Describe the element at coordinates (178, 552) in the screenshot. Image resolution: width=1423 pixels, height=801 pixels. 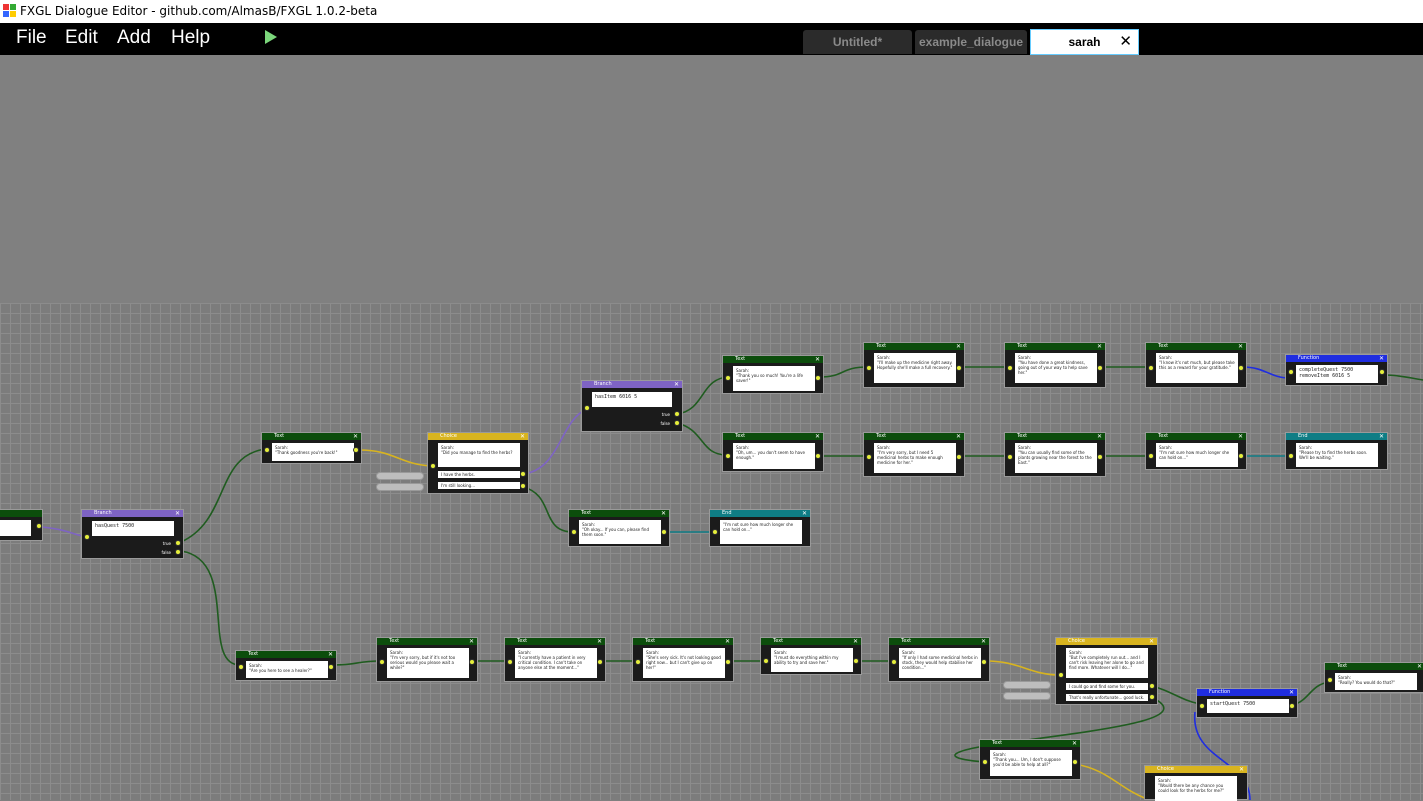
I see `output-port-false` at that location.